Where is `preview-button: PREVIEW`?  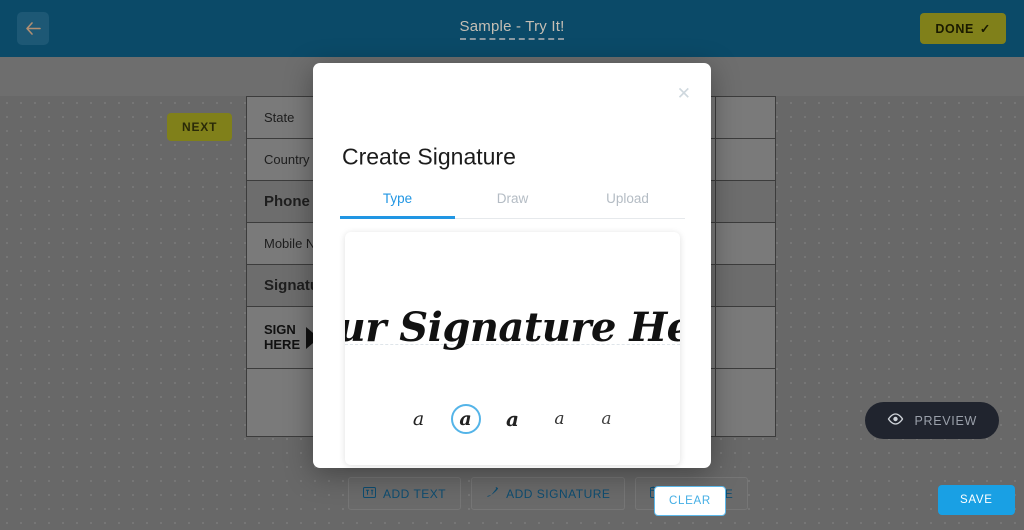
preview-button: PREVIEW is located at coordinates (932, 420).